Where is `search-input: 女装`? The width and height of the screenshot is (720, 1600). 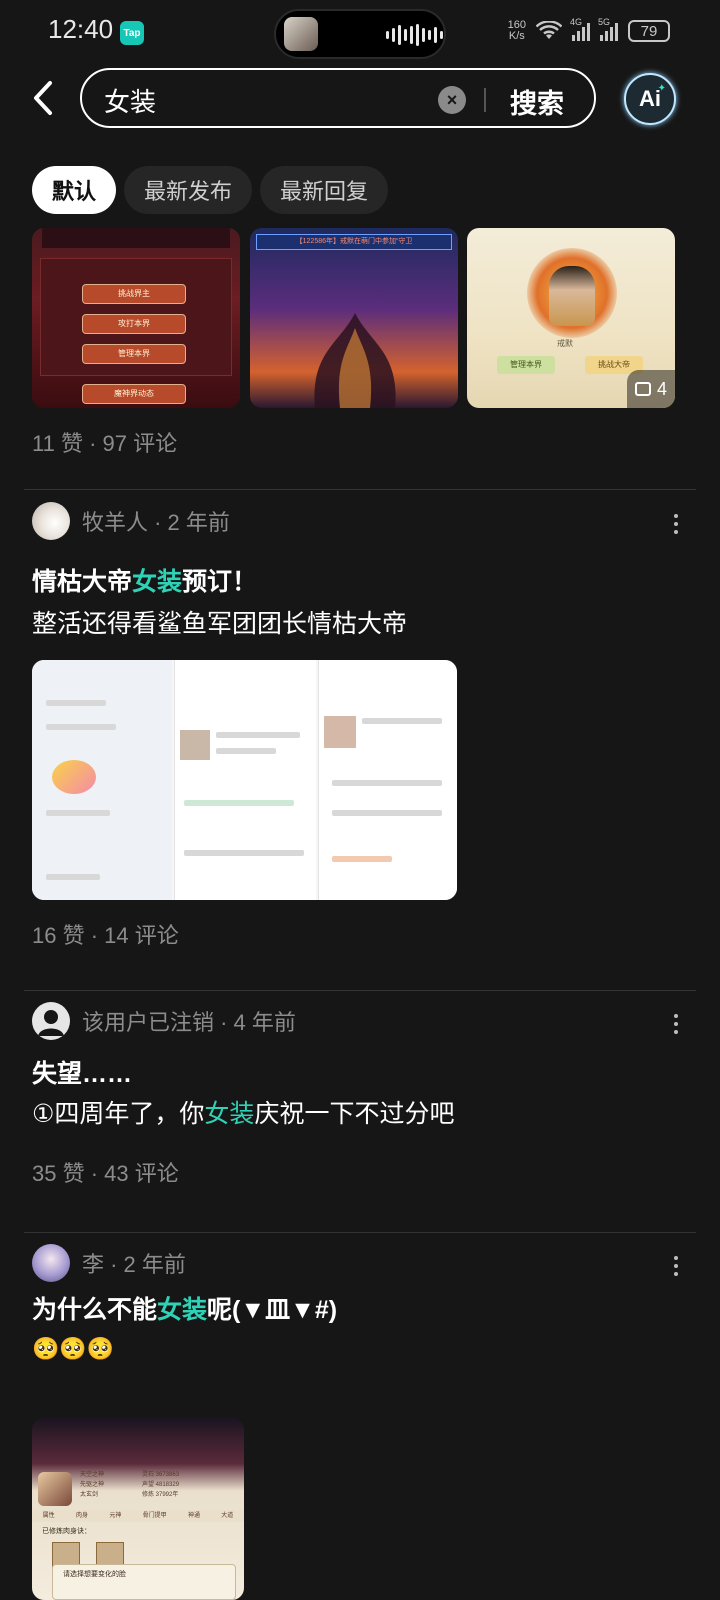
search-input: 女装 is located at coordinates (130, 100).